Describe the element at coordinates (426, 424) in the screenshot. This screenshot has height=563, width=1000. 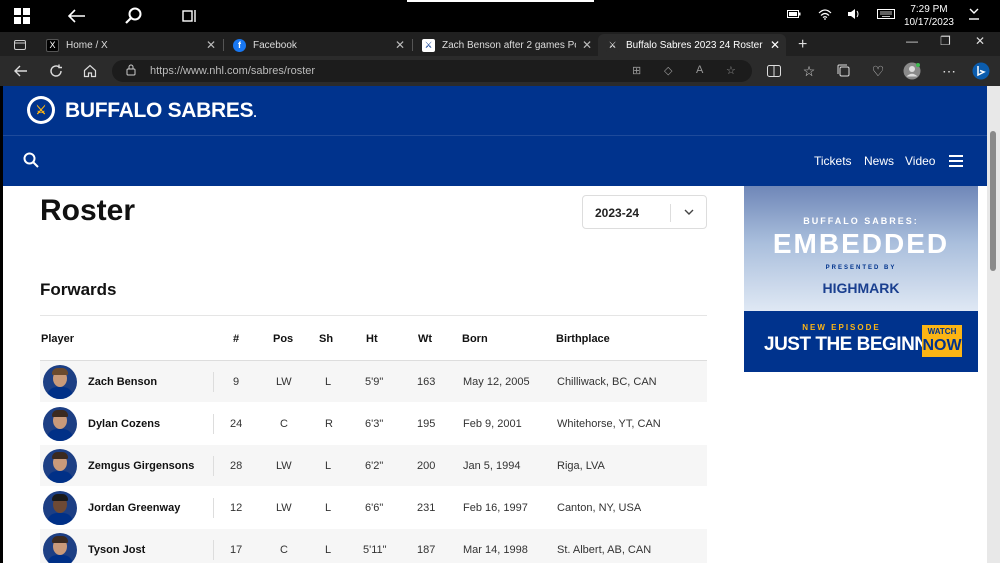
I see `player-weight: 195` at that location.